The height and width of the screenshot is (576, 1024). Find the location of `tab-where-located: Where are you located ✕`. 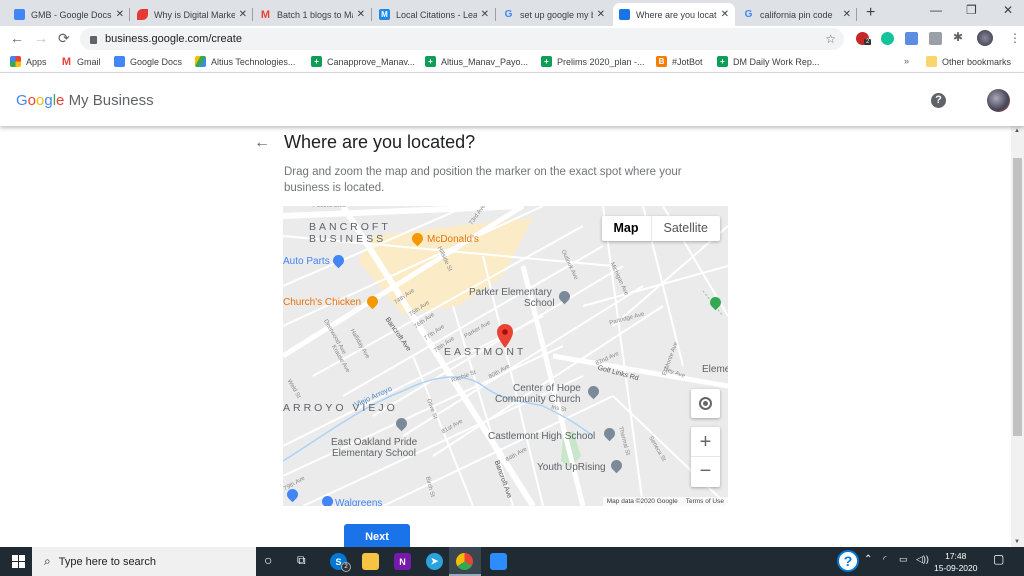

tab-where-located: Where are you located ✕ is located at coordinates (674, 14).